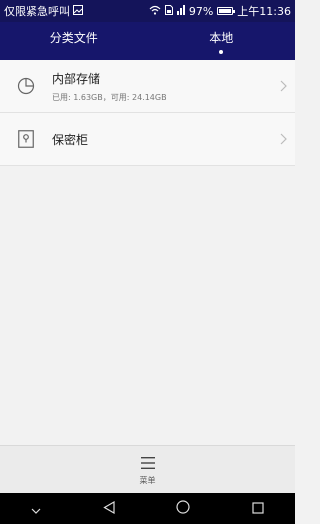 The image size is (320, 524). What do you see at coordinates (147, 463) in the screenshot?
I see `menu-icon` at bounding box center [147, 463].